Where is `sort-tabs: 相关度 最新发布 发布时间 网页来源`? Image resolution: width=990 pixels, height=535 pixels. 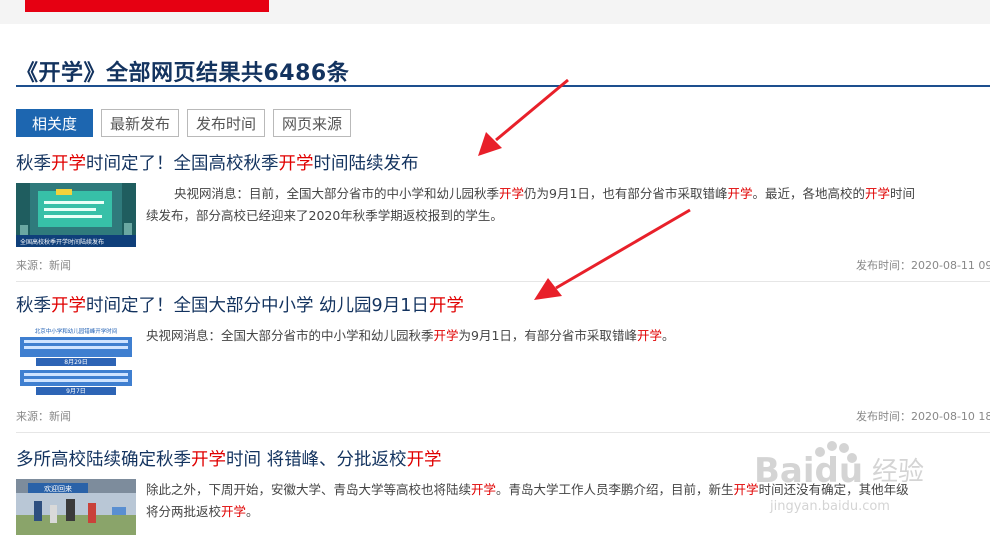 sort-tabs: 相关度 最新发布 发布时间 网页来源 is located at coordinates (184, 123).